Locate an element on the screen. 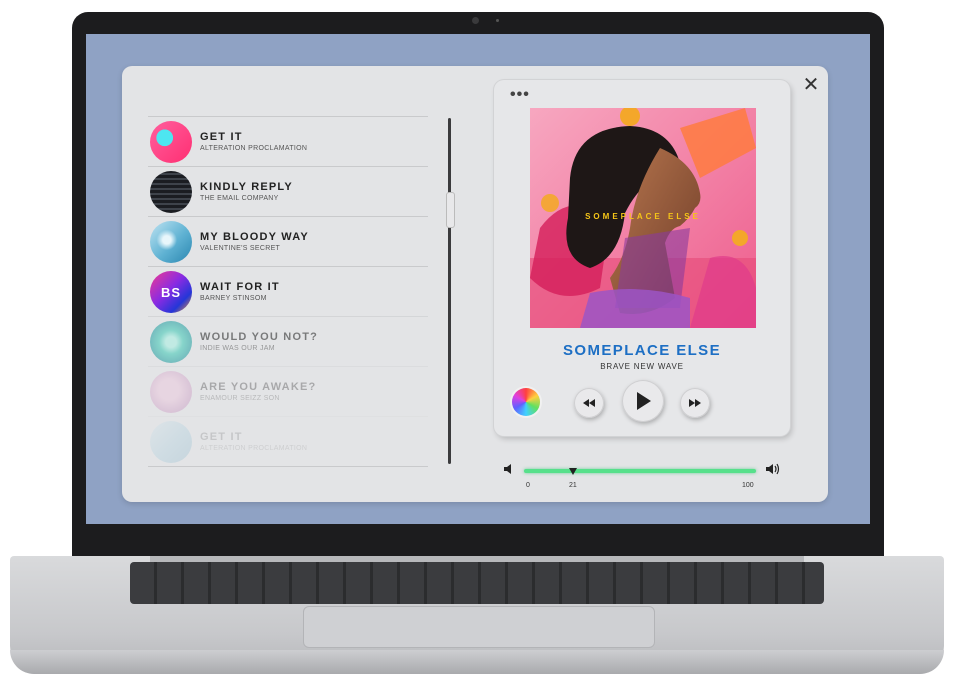  album-art: SOMEPLACE ELSE is located at coordinates (643, 218).